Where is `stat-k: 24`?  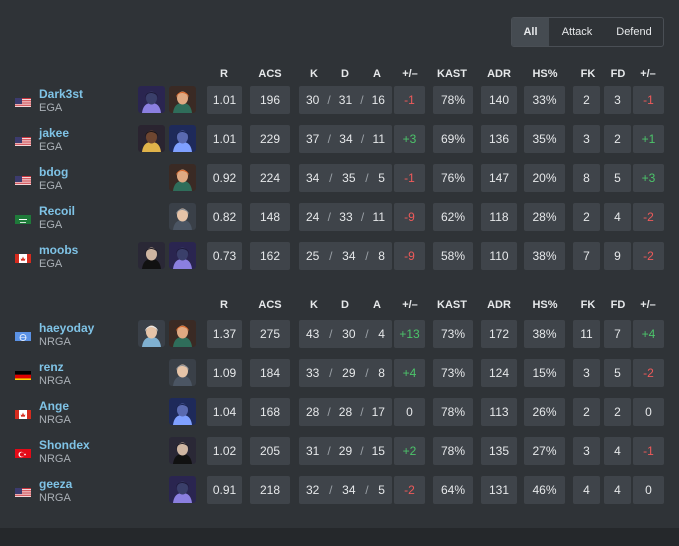 stat-k: 24 is located at coordinates (313, 217).